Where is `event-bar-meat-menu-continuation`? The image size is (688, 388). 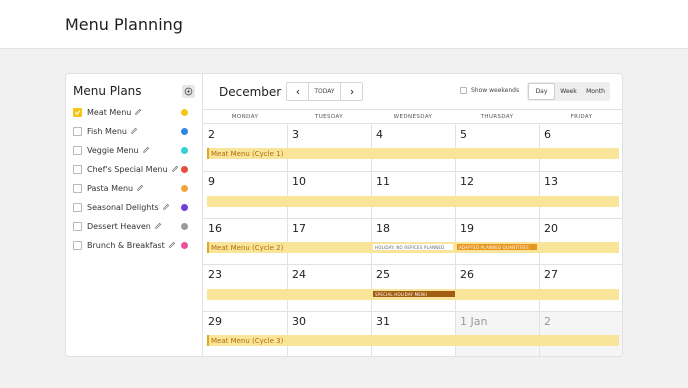
event-bar-meat-menu-continuation is located at coordinates (413, 201).